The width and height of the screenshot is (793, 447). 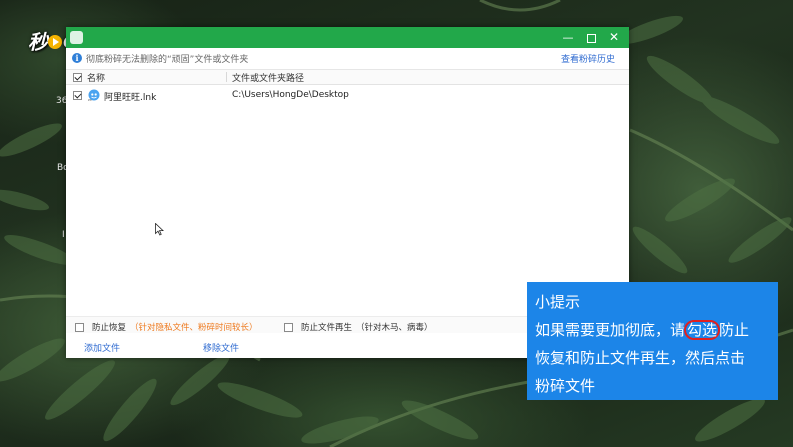 I want to click on select-all-checkbox, so click(x=77, y=77).